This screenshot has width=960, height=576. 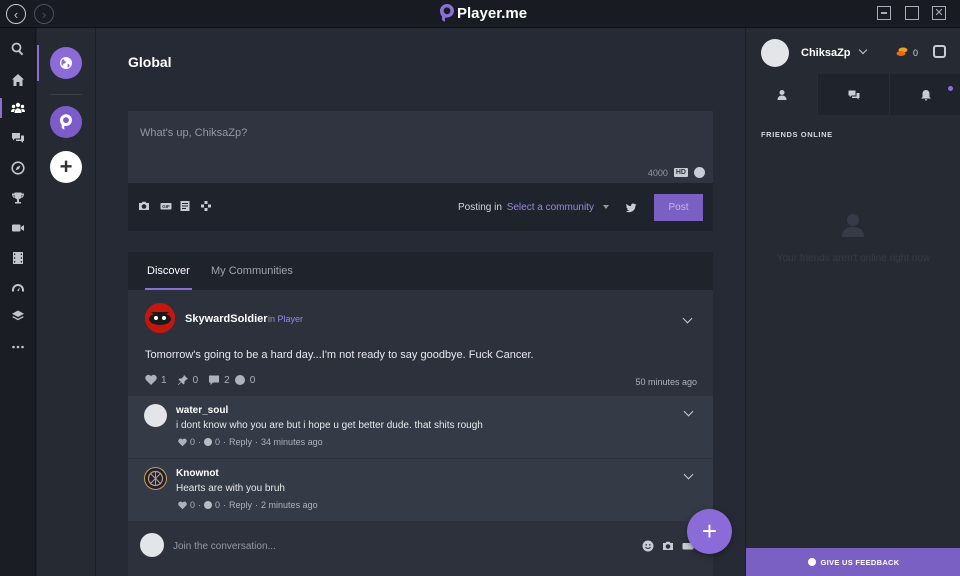 I want to click on global-community-button, so click(x=59, y=63).